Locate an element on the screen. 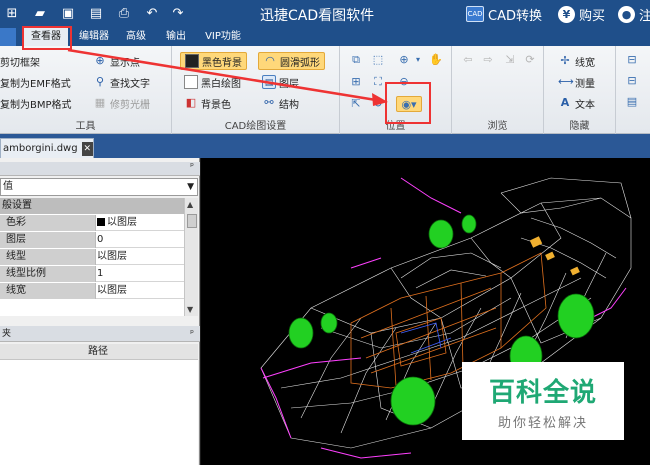  property-value: 1 is located at coordinates (100, 273).